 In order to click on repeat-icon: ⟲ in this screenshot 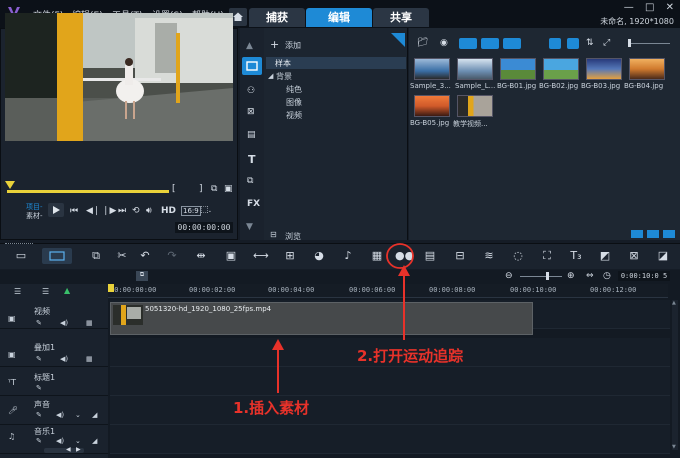, I will do `click(136, 211)`.